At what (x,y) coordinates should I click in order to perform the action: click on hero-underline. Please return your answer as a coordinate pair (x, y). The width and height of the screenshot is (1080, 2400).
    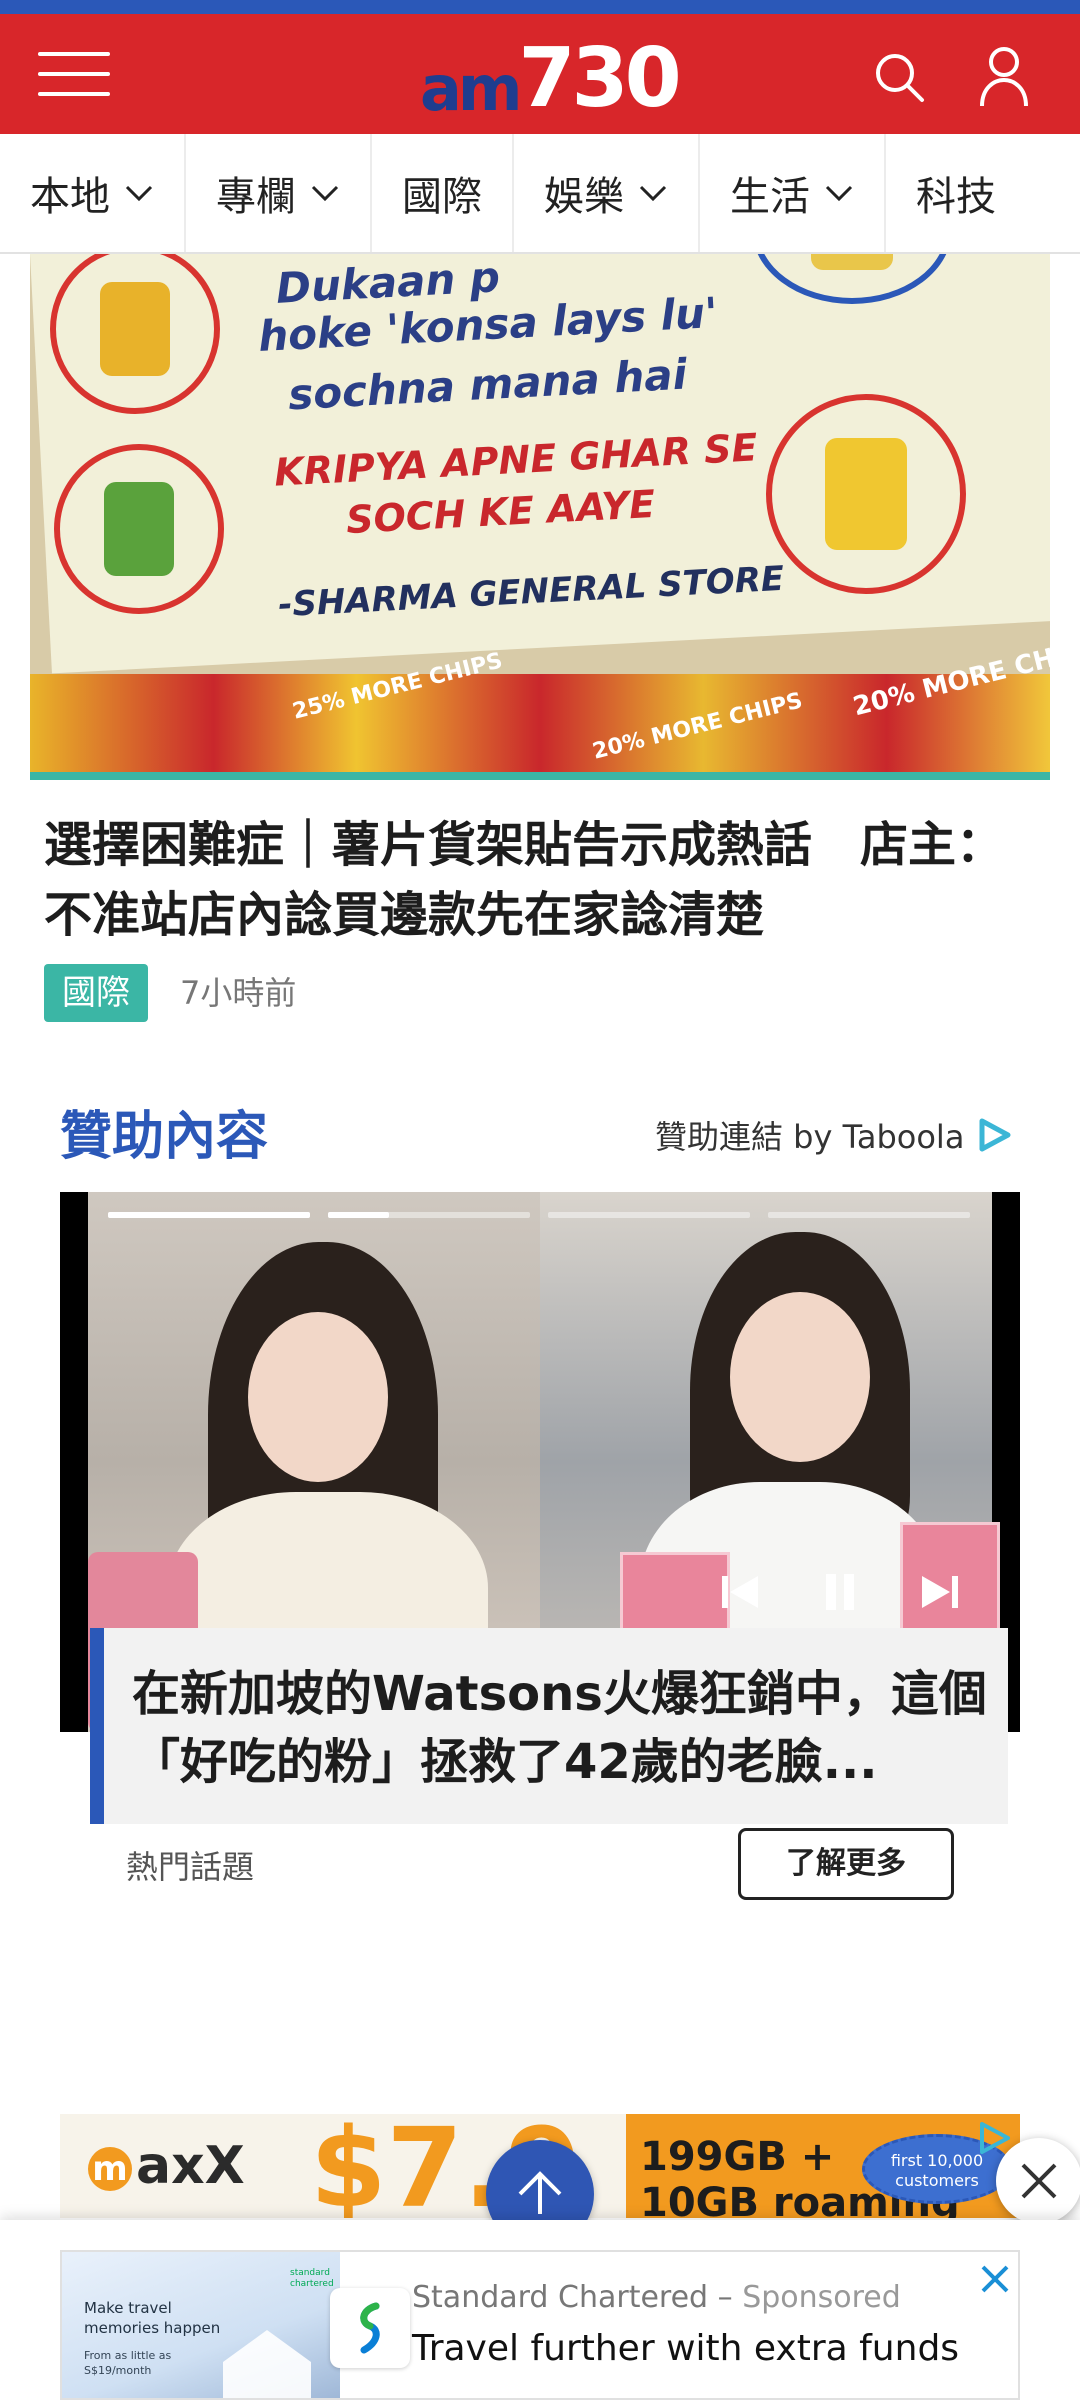
    Looking at the image, I should click on (540, 776).